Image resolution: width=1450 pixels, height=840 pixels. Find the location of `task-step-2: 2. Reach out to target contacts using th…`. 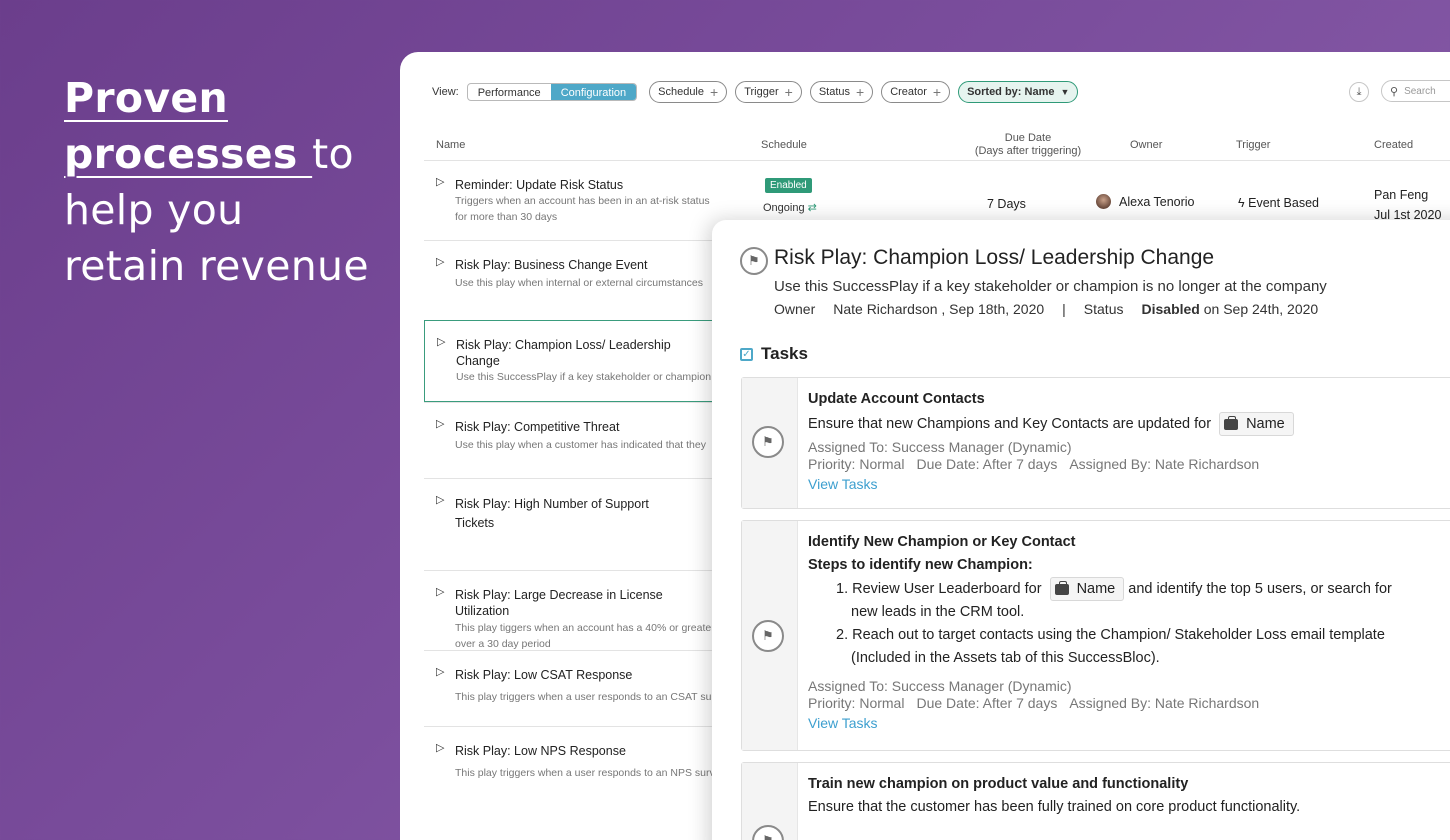

task-step-2: 2. Reach out to target contacts using th… is located at coordinates (1110, 635).